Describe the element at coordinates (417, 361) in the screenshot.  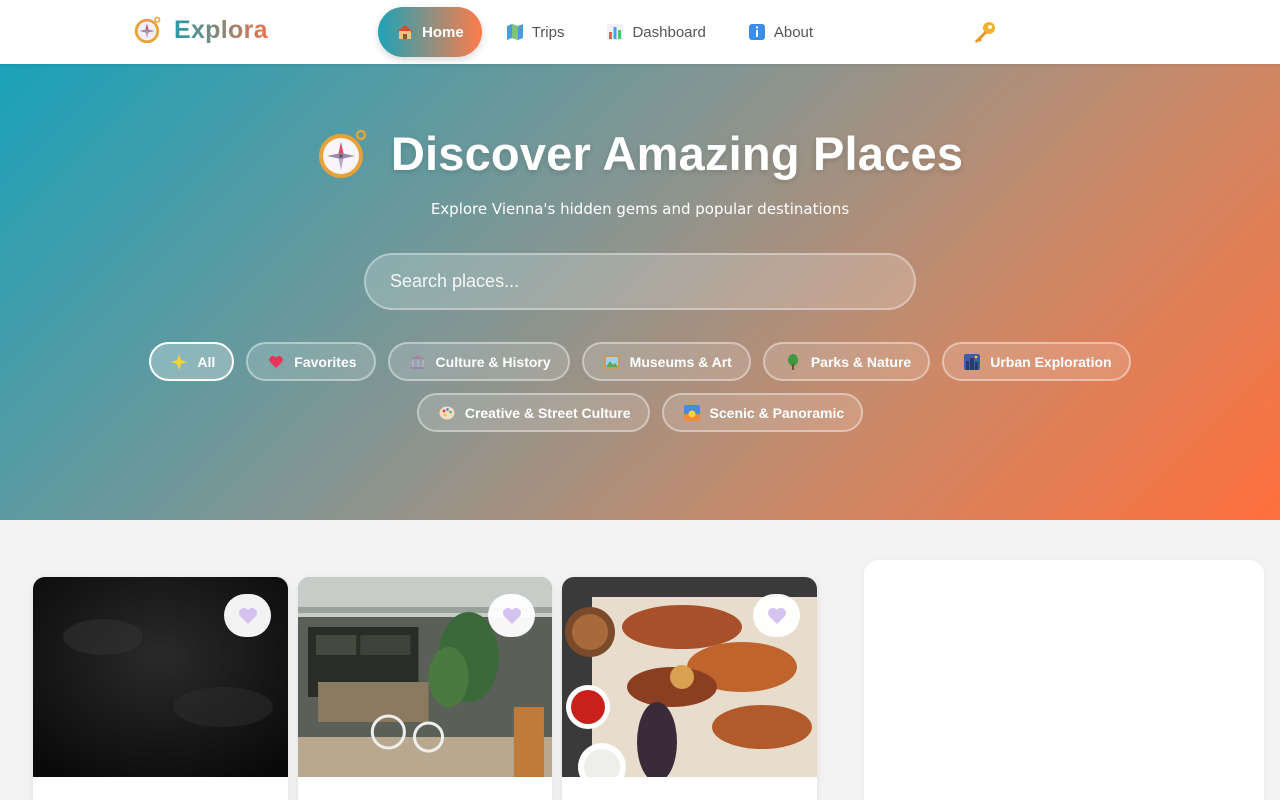
I see `classical-building-icon` at that location.